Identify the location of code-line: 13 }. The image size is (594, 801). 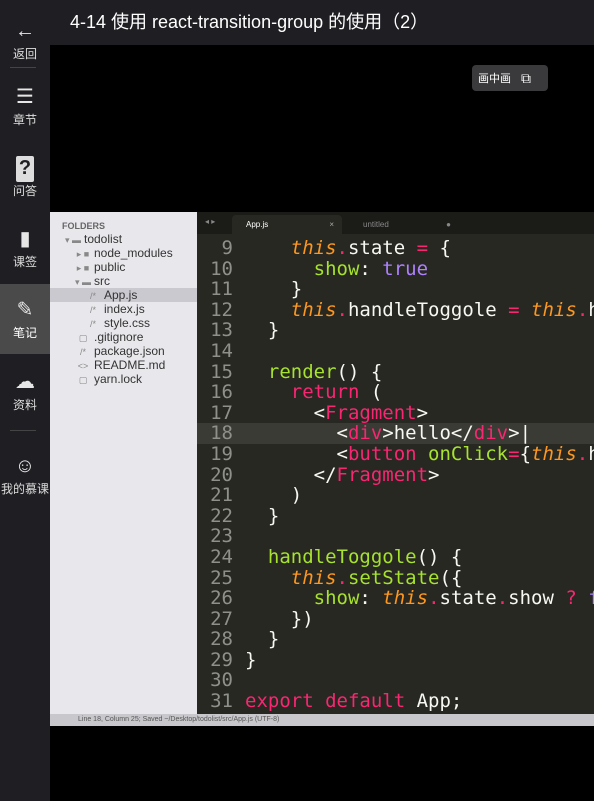
(395, 330).